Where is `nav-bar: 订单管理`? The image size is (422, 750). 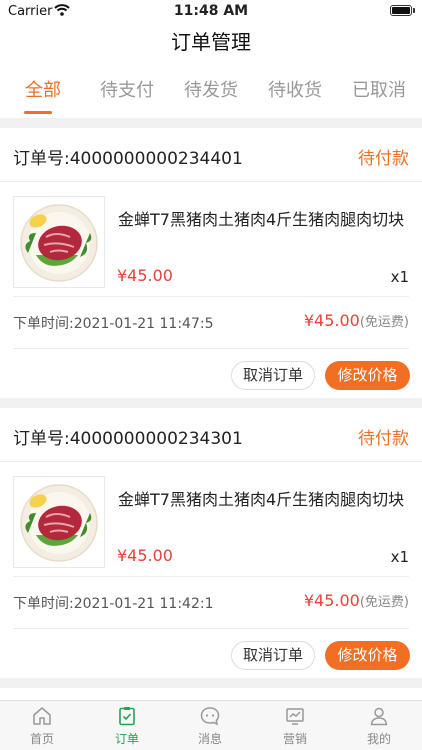
nav-bar: 订单管理 is located at coordinates (211, 44).